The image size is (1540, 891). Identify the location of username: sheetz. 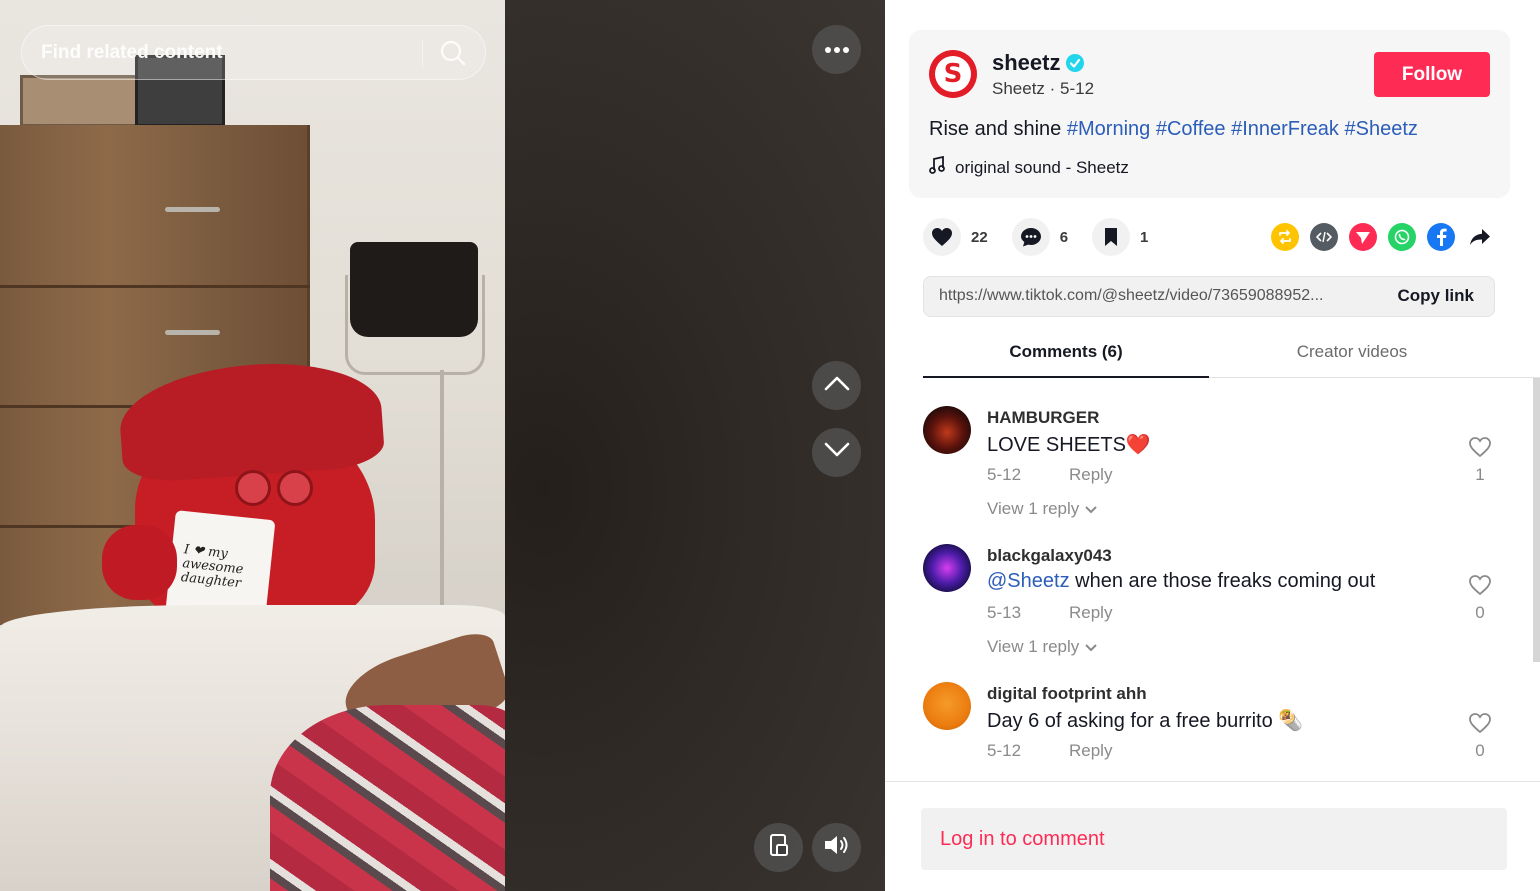
(1026, 63).